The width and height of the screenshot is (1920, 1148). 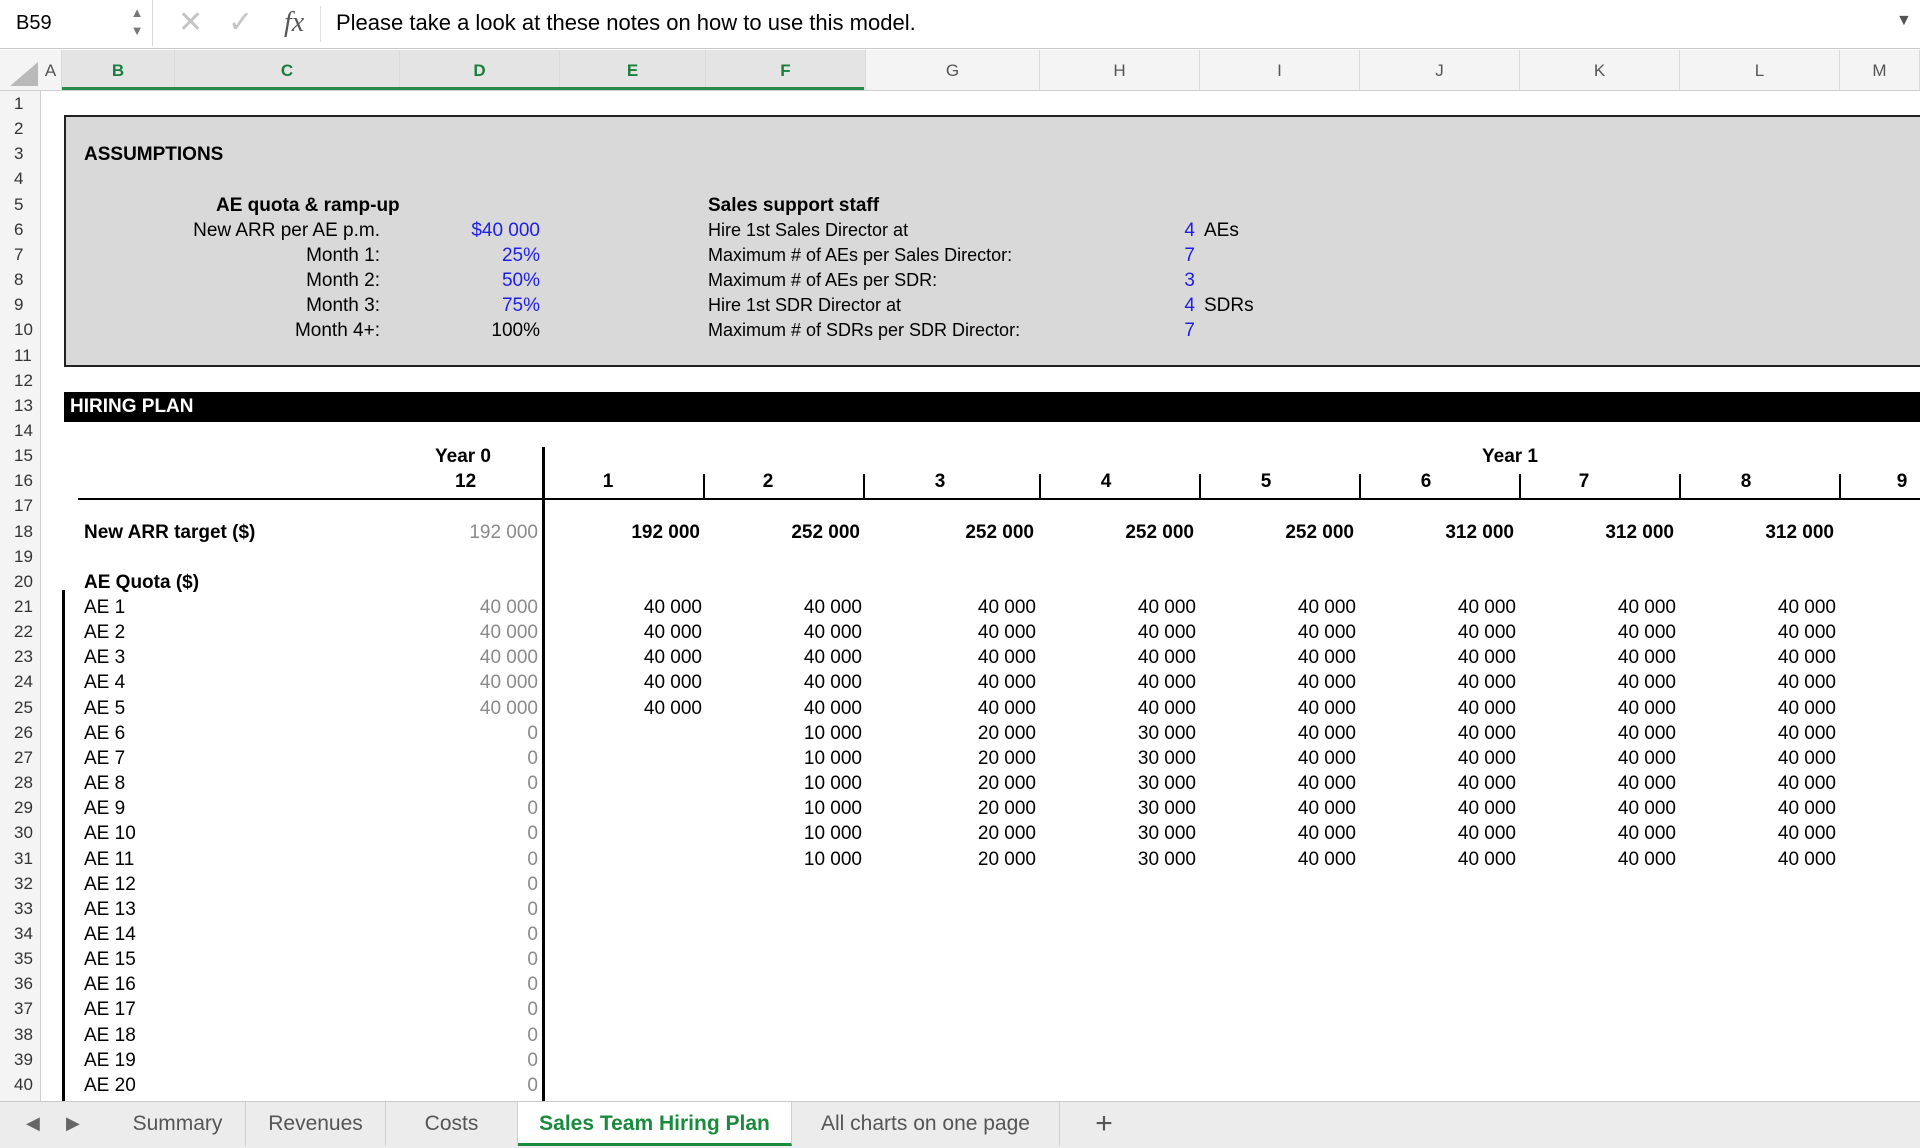 I want to click on new-arr-year0: 192 000, so click(x=469, y=532).